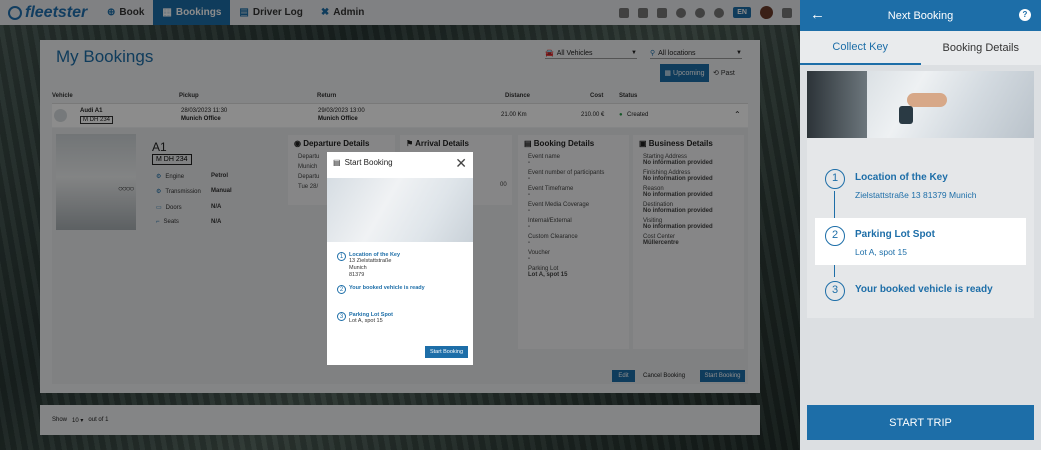 Image resolution: width=1041 pixels, height=450 pixels. I want to click on chat-help-icon: ?, so click(1025, 15).